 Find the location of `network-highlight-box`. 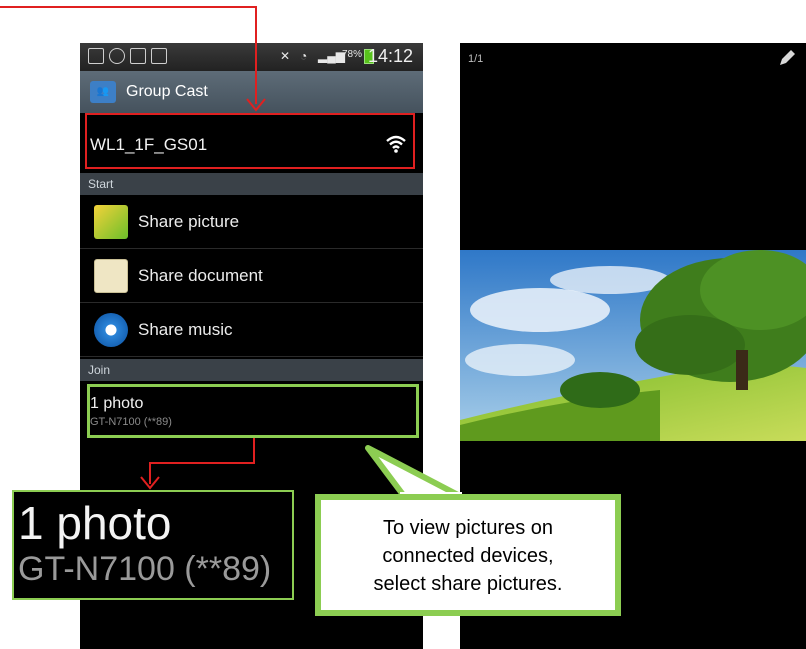

network-highlight-box is located at coordinates (250, 141).